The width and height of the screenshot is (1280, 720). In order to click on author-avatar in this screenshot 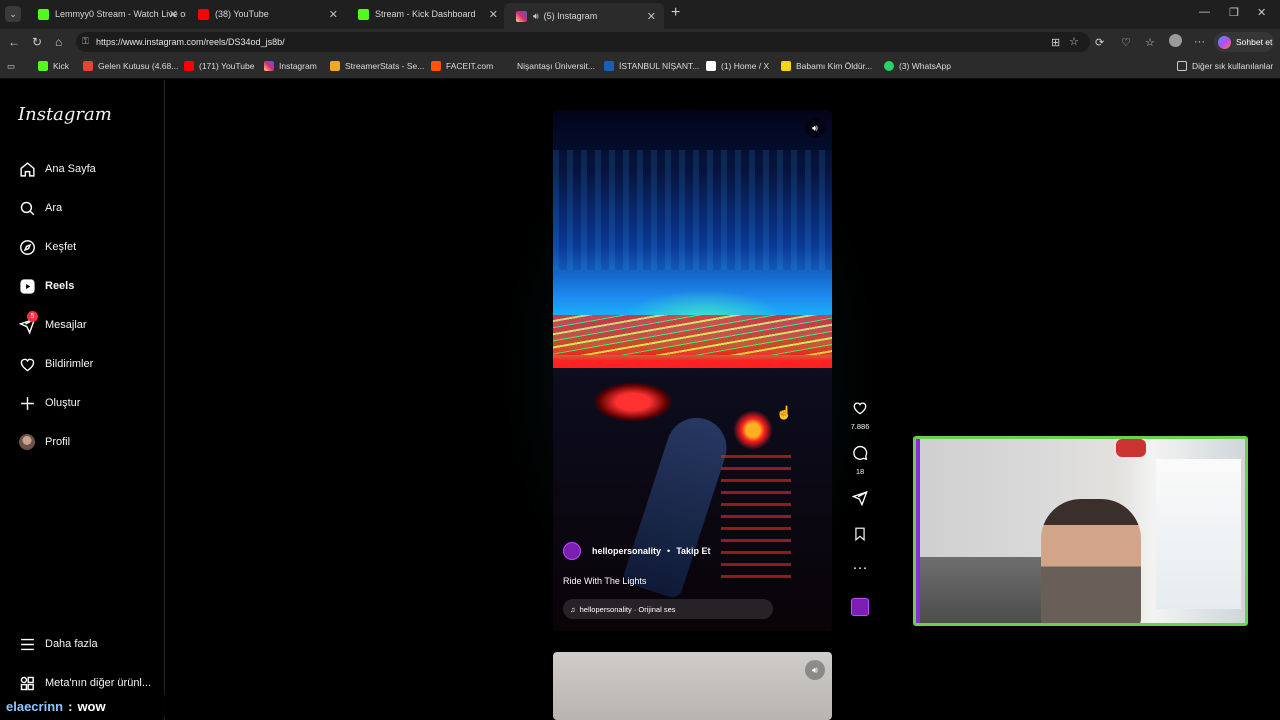, I will do `click(572, 551)`.